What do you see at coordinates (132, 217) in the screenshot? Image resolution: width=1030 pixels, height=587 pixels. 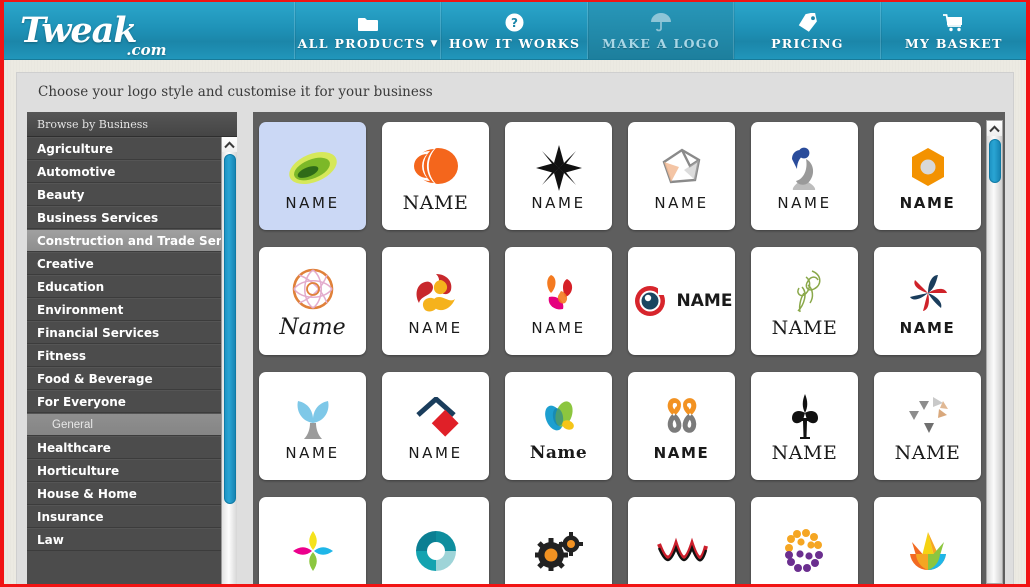 I see `sidebar-item-business-services: Business Services` at bounding box center [132, 217].